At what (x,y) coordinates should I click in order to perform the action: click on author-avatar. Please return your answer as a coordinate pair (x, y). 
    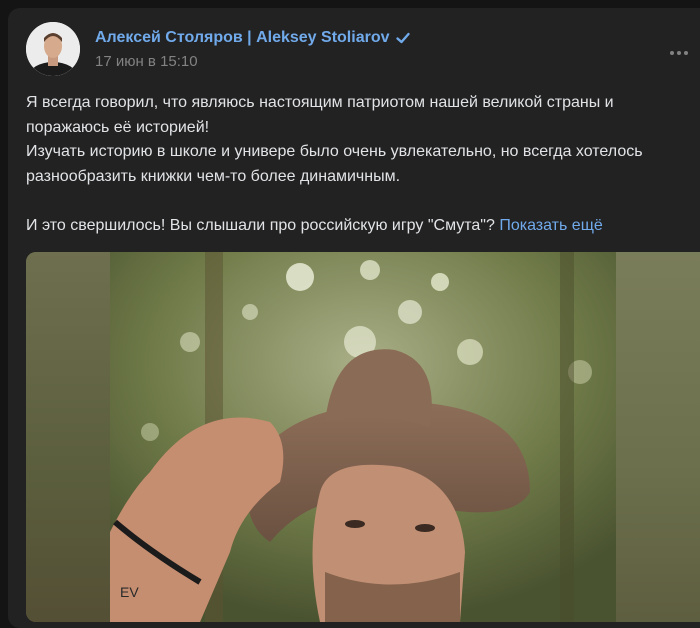
    Looking at the image, I should click on (53, 49).